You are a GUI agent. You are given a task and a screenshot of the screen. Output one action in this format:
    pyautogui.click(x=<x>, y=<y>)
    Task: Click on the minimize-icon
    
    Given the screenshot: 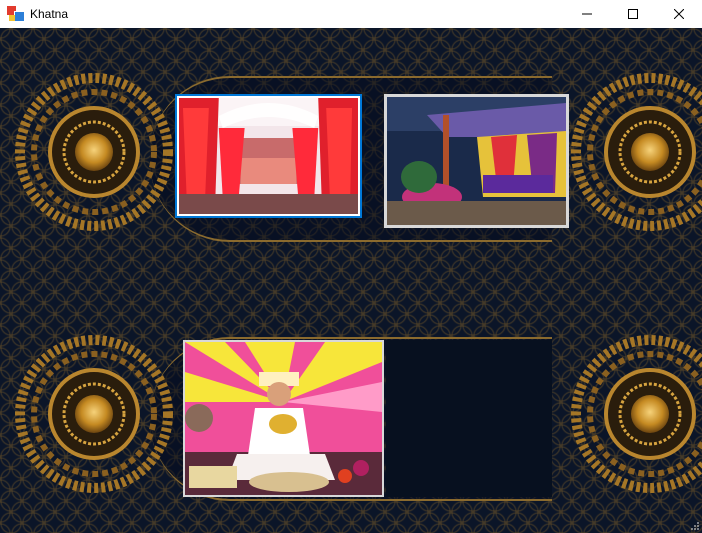 What is the action you would take?
    pyautogui.click(x=587, y=14)
    